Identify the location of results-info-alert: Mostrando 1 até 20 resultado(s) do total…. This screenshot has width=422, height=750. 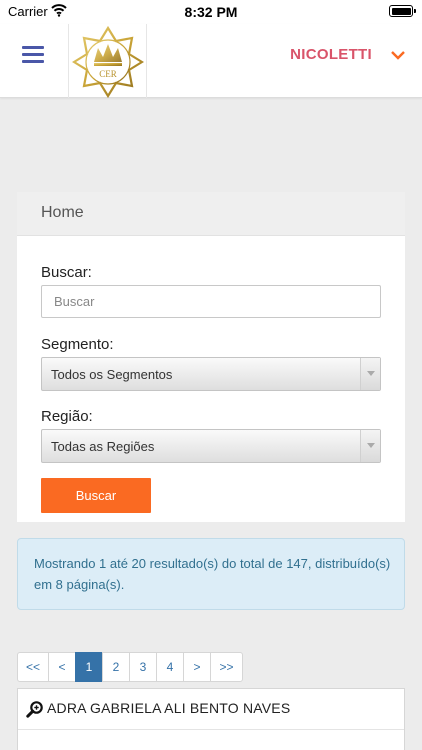
(211, 574).